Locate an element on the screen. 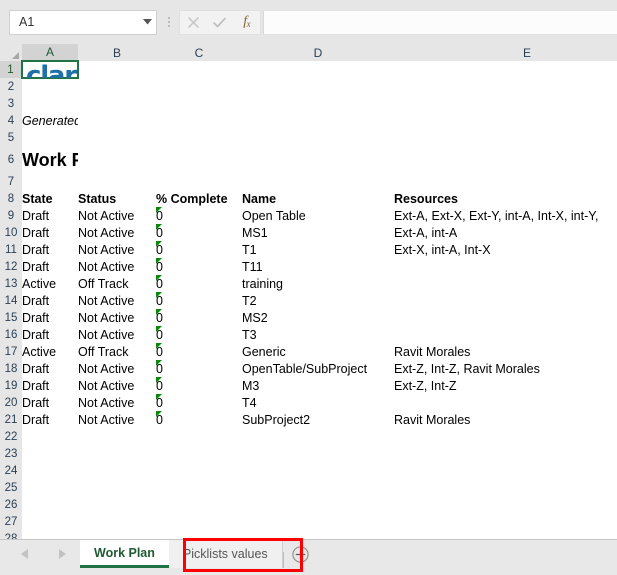  close-icon is located at coordinates (193, 22).